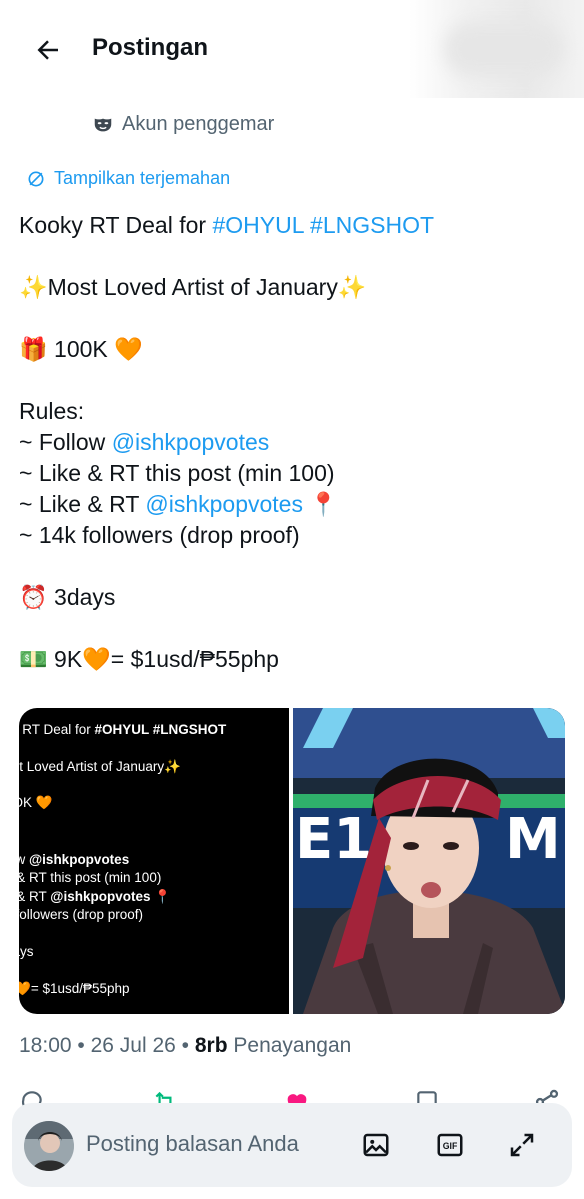 The image size is (584, 1199). What do you see at coordinates (81, 914) in the screenshot?
I see `media-line: k followers (drop proof)` at bounding box center [81, 914].